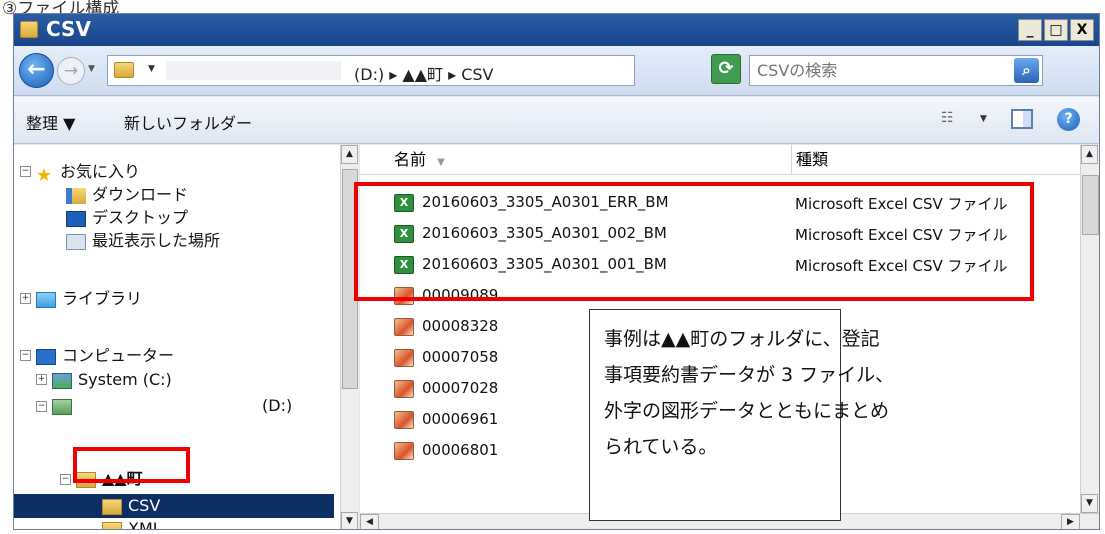 This screenshot has width=1105, height=534. Describe the element at coordinates (71, 71) in the screenshot. I see `forward-button: →` at that location.